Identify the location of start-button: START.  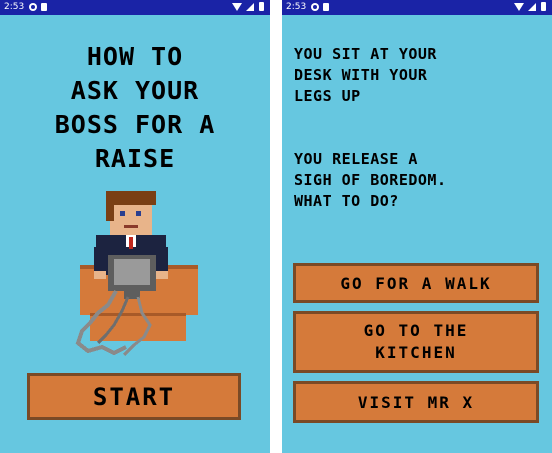
(134, 396).